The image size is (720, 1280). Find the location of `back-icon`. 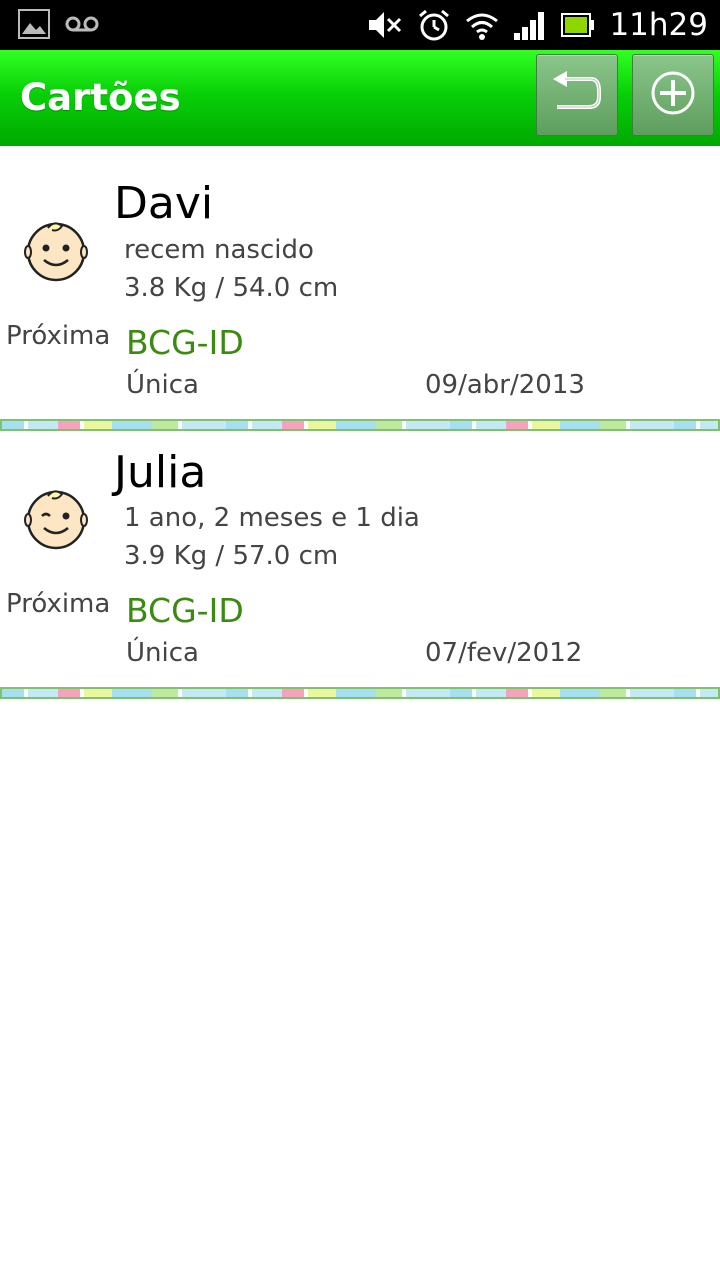

back-icon is located at coordinates (577, 95).